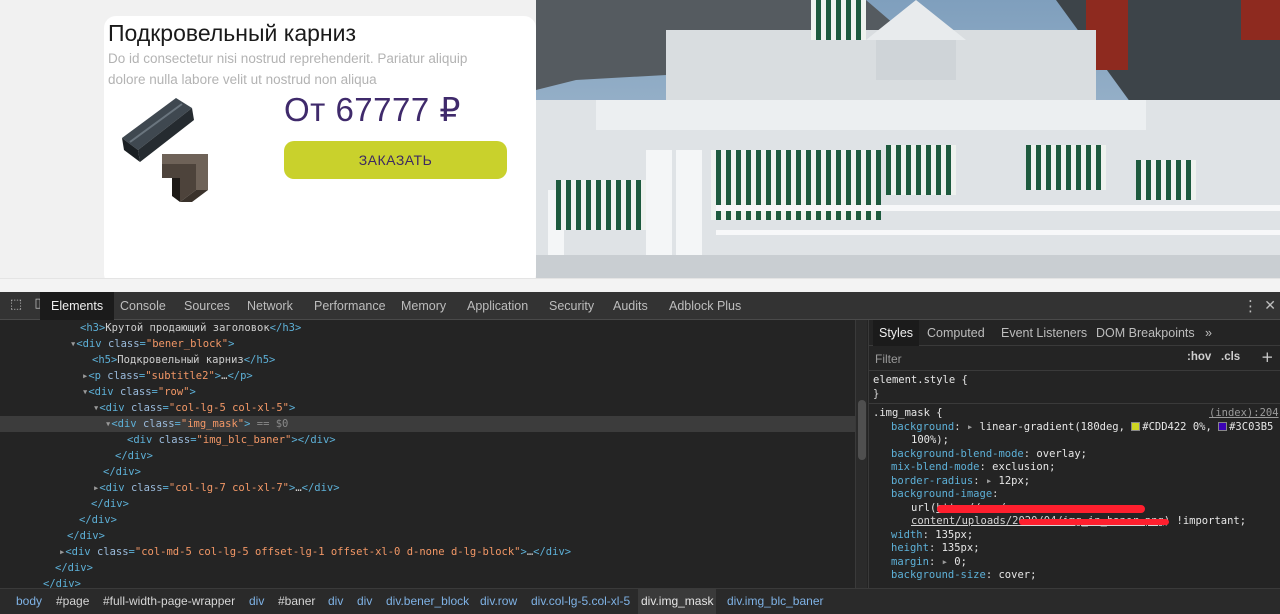  Describe the element at coordinates (705, 306) in the screenshot. I see `tab-adblock-plus: Adblock Plus` at that location.